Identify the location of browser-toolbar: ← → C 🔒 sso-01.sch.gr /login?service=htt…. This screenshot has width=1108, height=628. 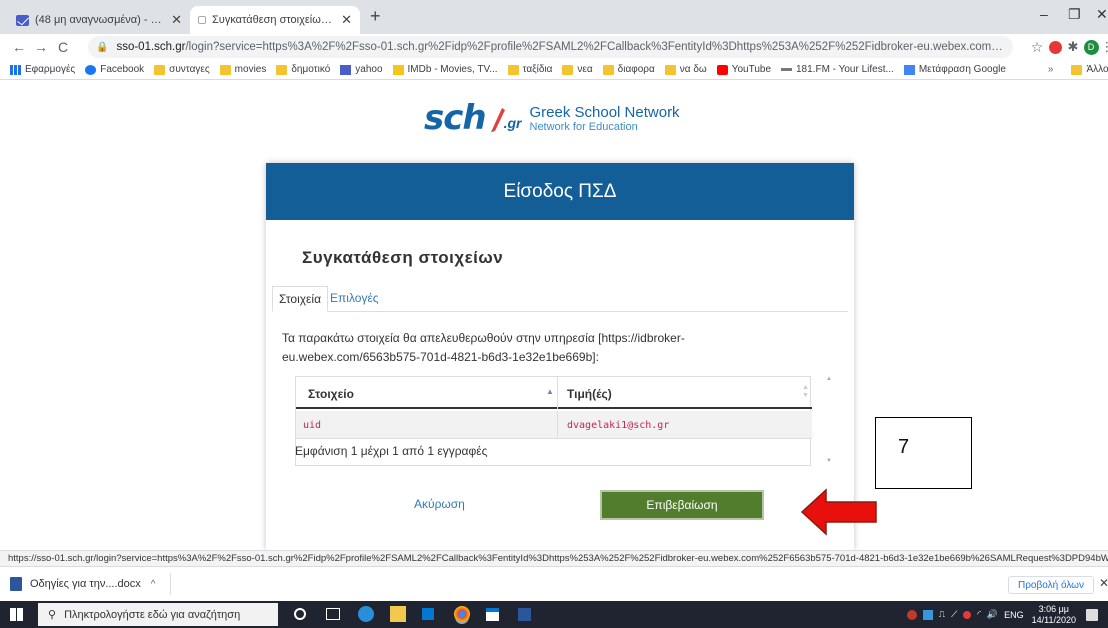
(554, 47).